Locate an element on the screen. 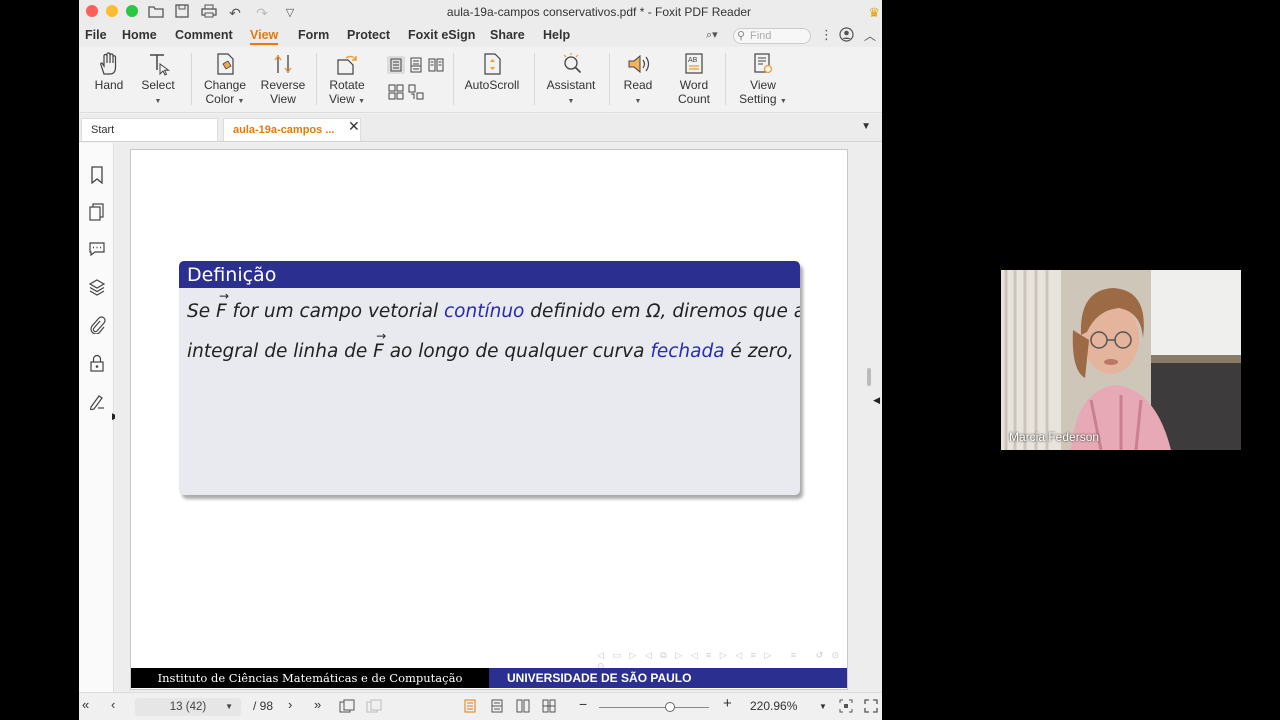 Image resolution: width=1280 pixels, height=720 pixels. presenter-video-image is located at coordinates (1121, 360).